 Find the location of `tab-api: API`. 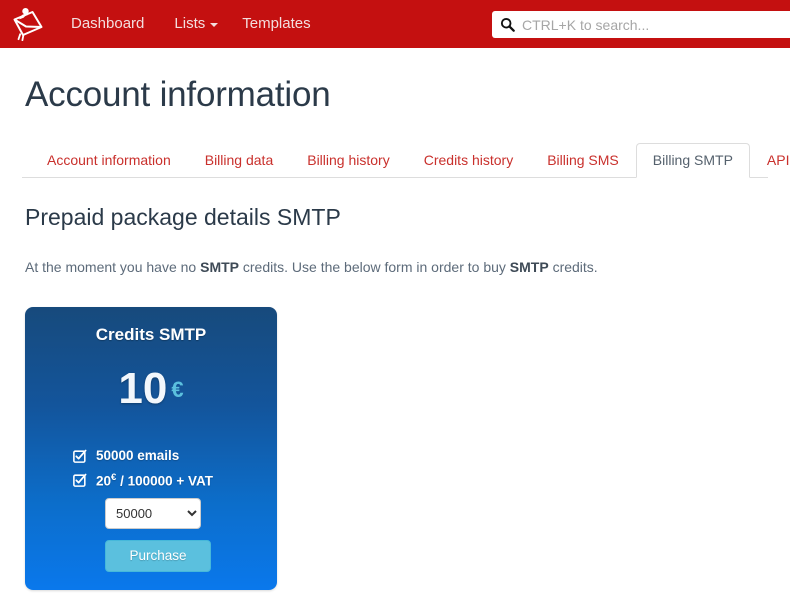

tab-api: API is located at coordinates (770, 160).